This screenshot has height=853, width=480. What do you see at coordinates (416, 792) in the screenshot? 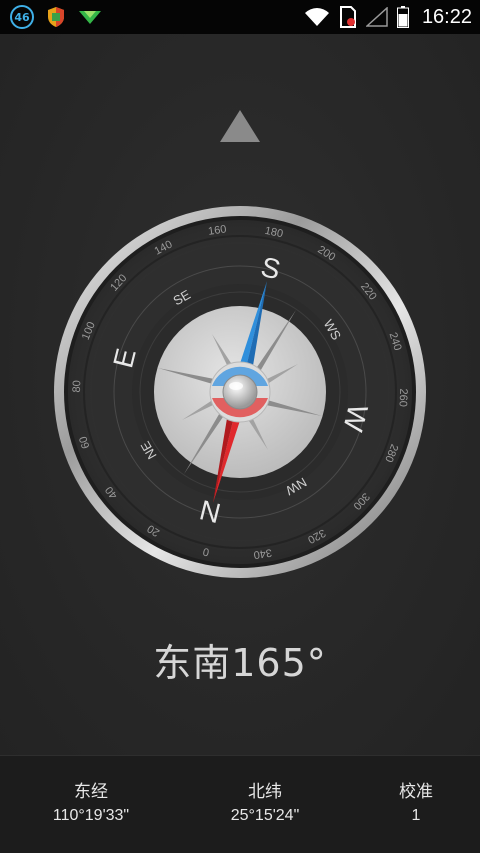
I see `calibrate-label: 校准` at bounding box center [416, 792].